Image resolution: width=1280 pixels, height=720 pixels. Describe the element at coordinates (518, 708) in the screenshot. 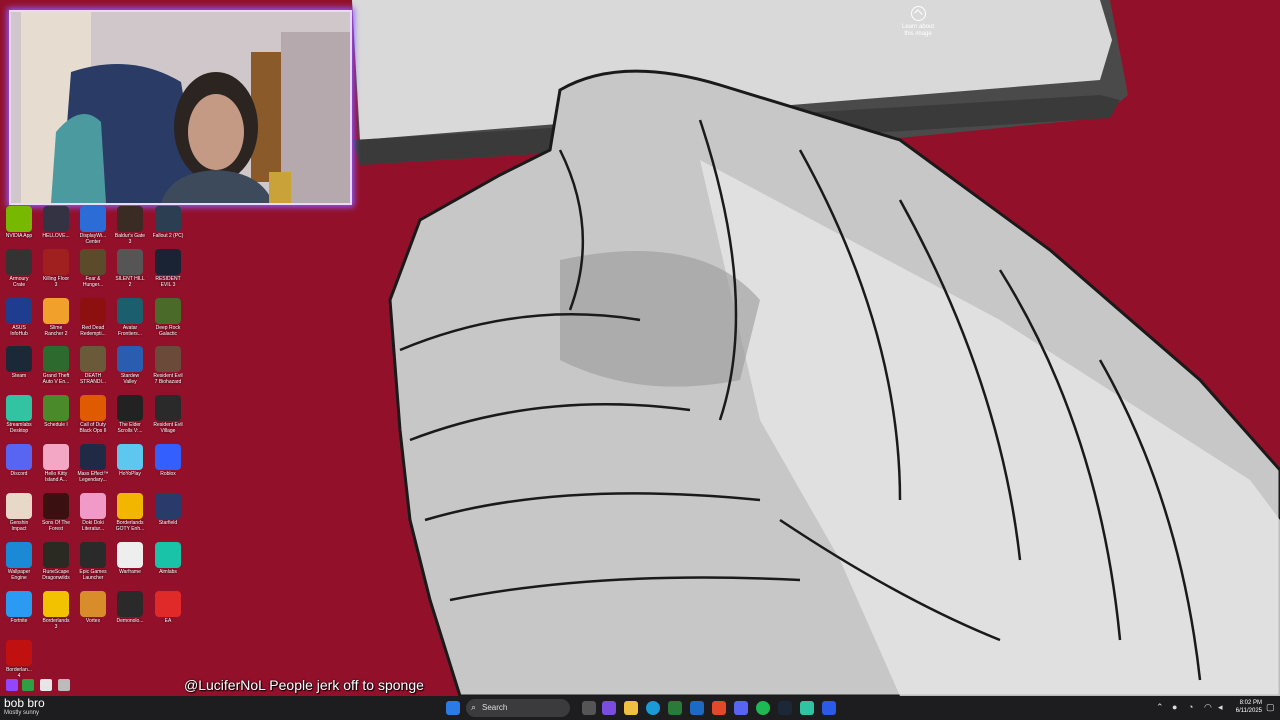

I see `search-box: ⌕ Search` at that location.